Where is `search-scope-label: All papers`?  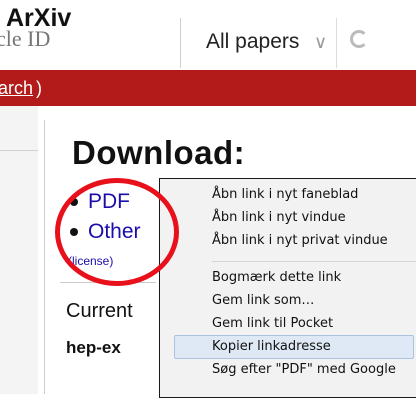
search-scope-label: All papers is located at coordinates (253, 41).